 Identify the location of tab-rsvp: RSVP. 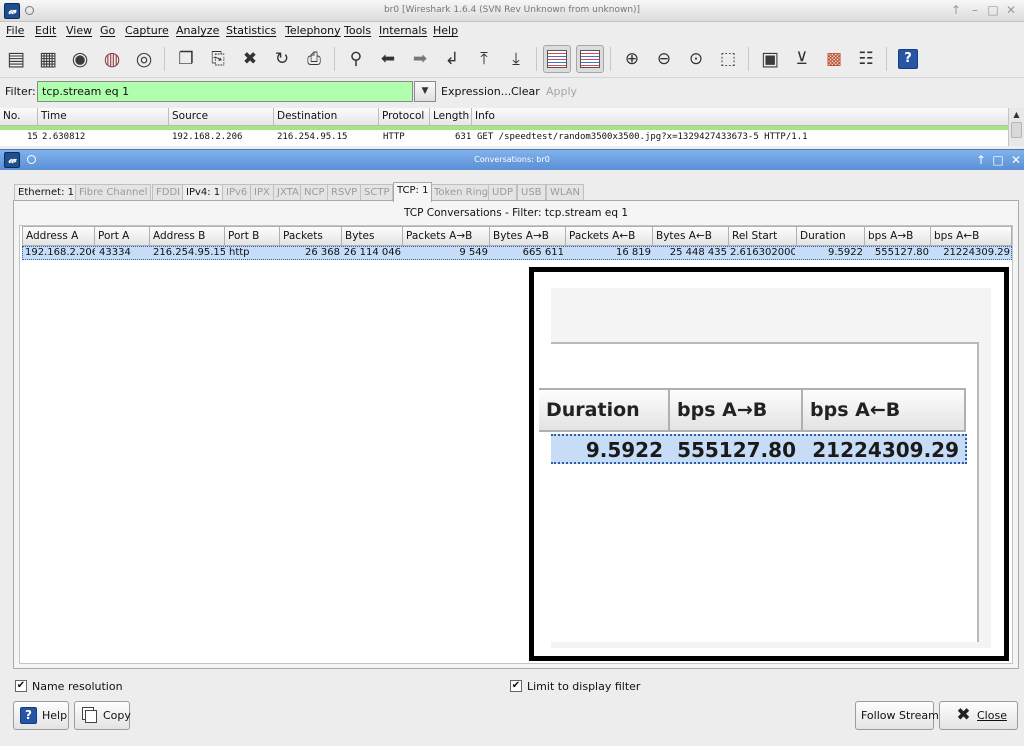
(344, 192).